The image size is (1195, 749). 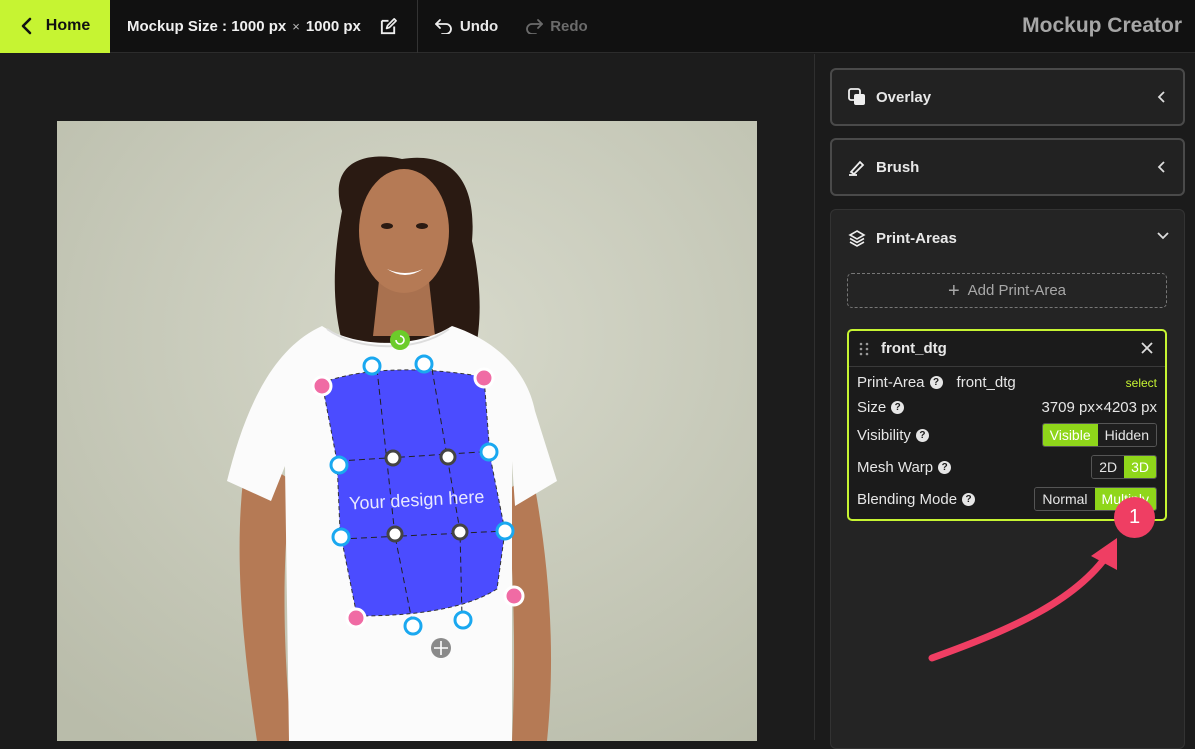 What do you see at coordinates (872, 407) in the screenshot?
I see `size-label: Size` at bounding box center [872, 407].